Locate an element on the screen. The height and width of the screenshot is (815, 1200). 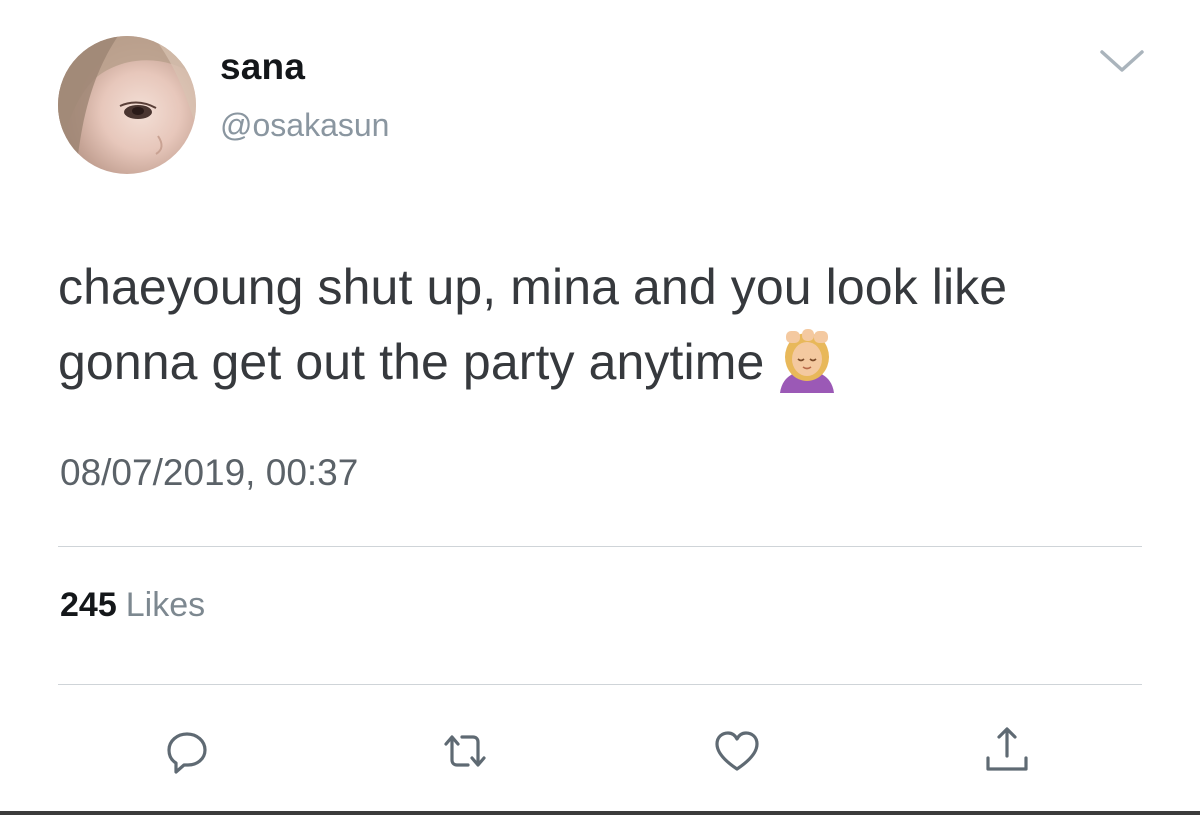
more-options-button is located at coordinates (1122, 60).